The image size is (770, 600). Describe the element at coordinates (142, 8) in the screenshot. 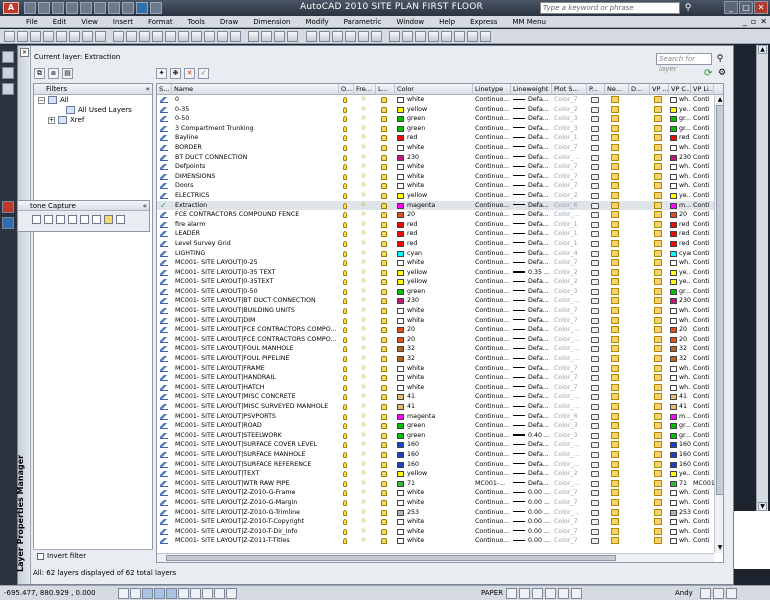

I see `save-as-icon` at that location.